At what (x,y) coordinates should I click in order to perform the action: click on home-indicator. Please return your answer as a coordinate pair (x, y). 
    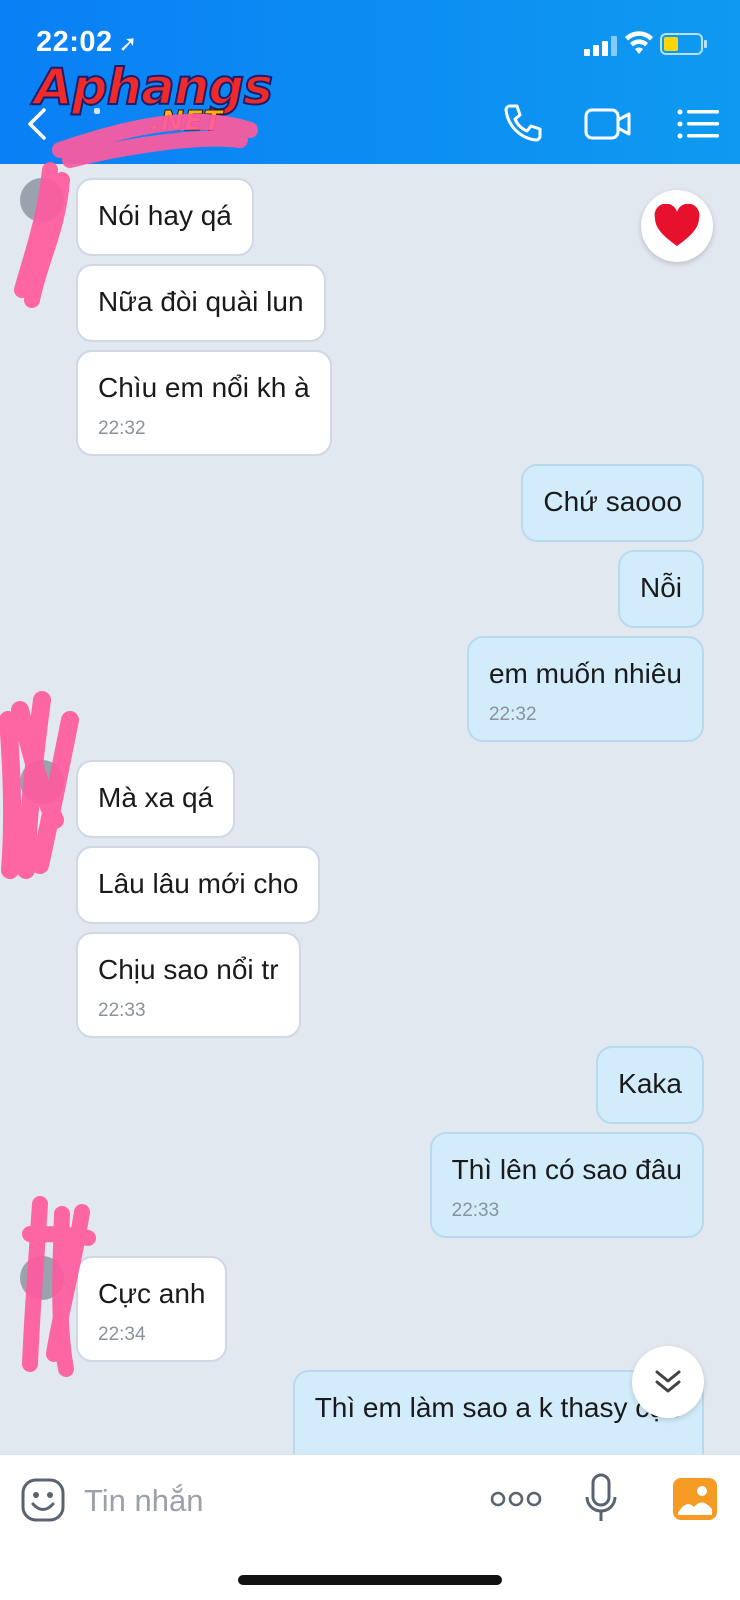
    Looking at the image, I should click on (370, 1580).